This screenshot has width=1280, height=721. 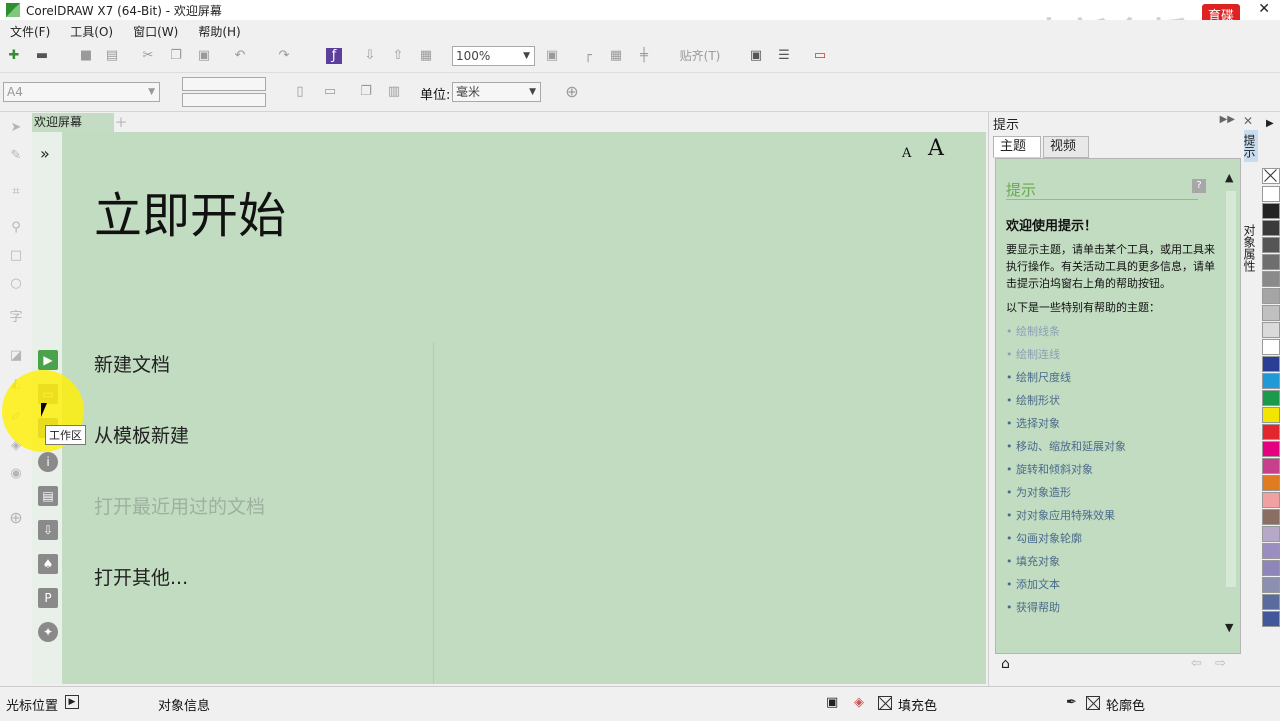 I want to click on hint-link: • 绘制连线, so click(x=1033, y=354).